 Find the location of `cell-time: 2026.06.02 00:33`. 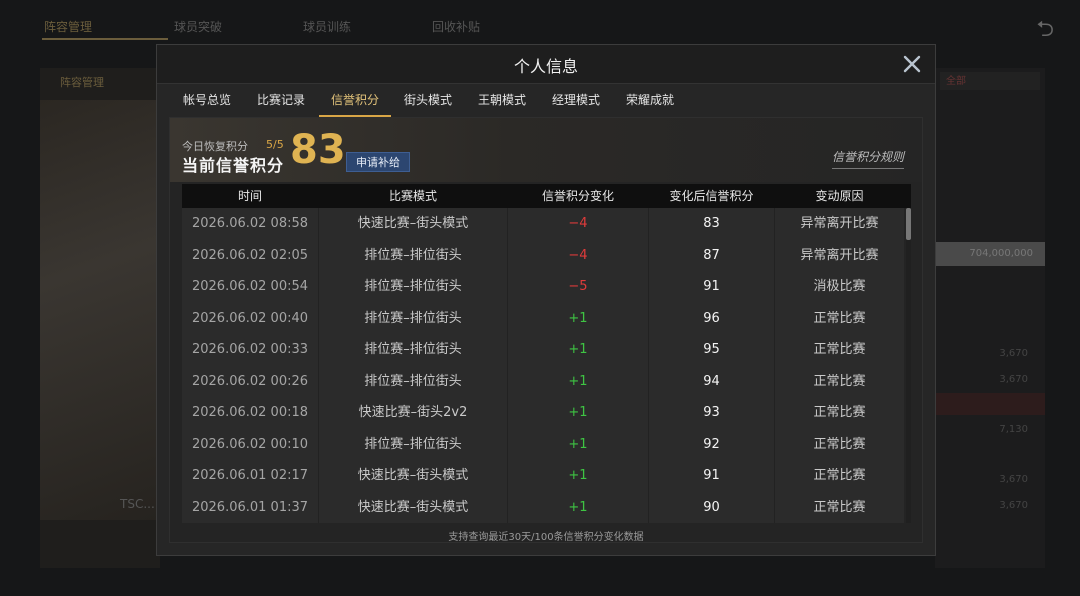

cell-time: 2026.06.02 00:33 is located at coordinates (250, 349).